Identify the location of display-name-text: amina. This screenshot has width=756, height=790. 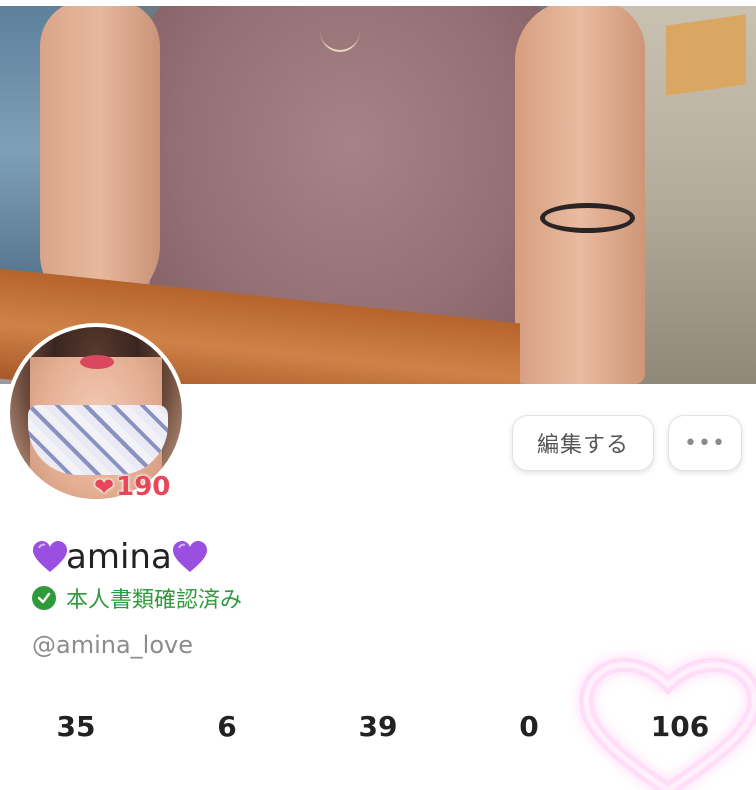
(119, 557).